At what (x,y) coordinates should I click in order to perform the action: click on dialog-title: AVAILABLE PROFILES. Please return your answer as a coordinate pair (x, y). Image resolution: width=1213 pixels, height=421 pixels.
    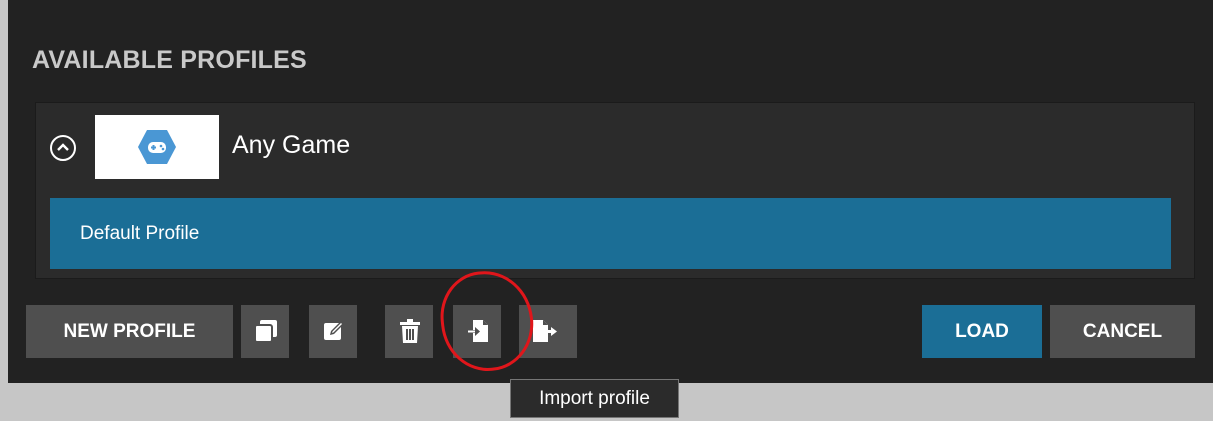
    Looking at the image, I should click on (169, 60).